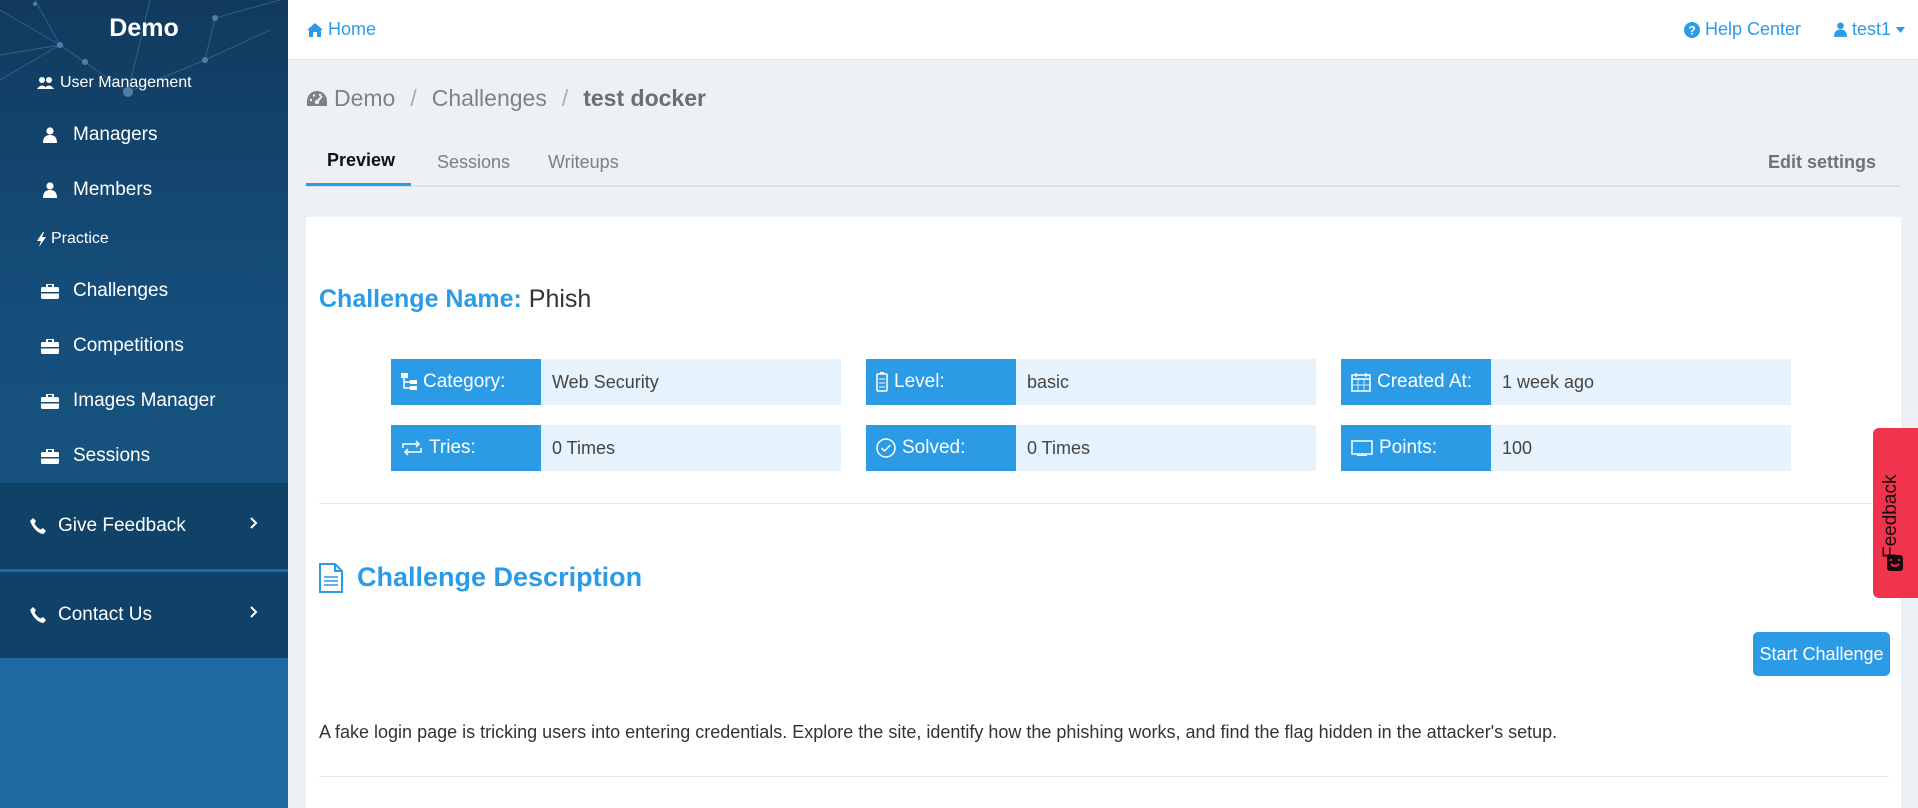 Image resolution: width=1918 pixels, height=808 pixels. I want to click on sidebar-item-label: Competitions, so click(128, 345).